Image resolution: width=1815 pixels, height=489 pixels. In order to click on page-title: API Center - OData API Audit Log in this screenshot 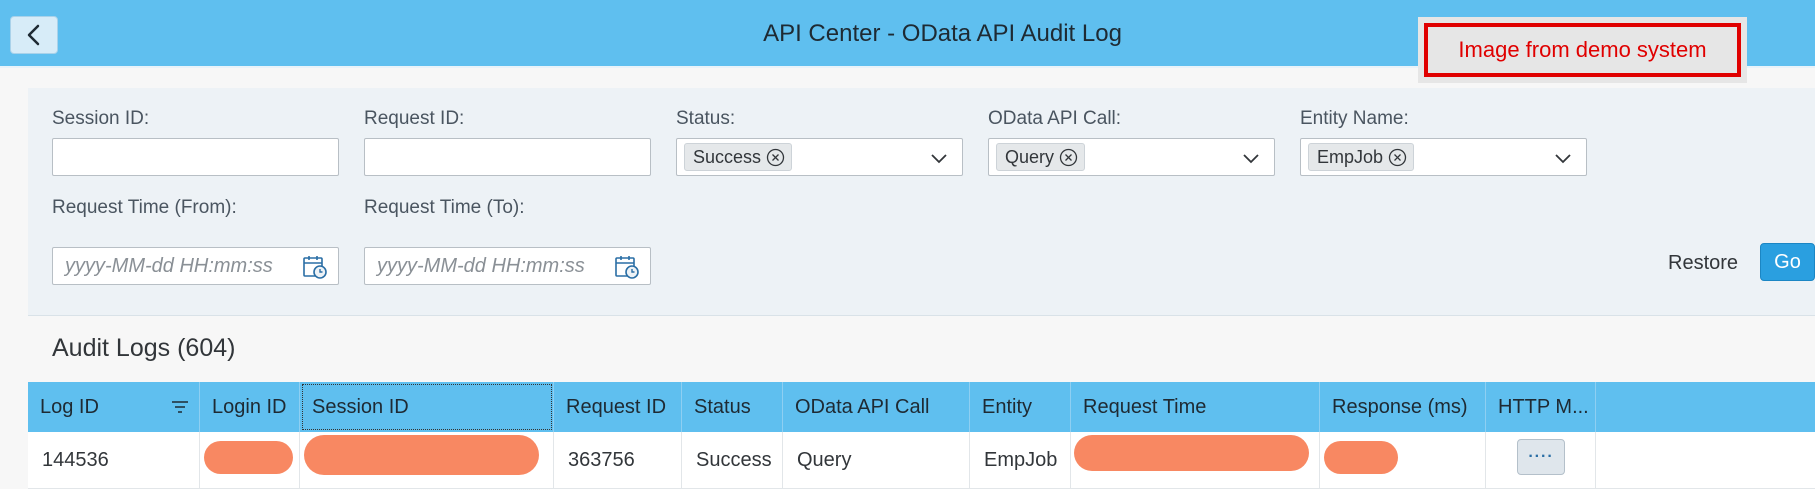, I will do `click(942, 33)`.